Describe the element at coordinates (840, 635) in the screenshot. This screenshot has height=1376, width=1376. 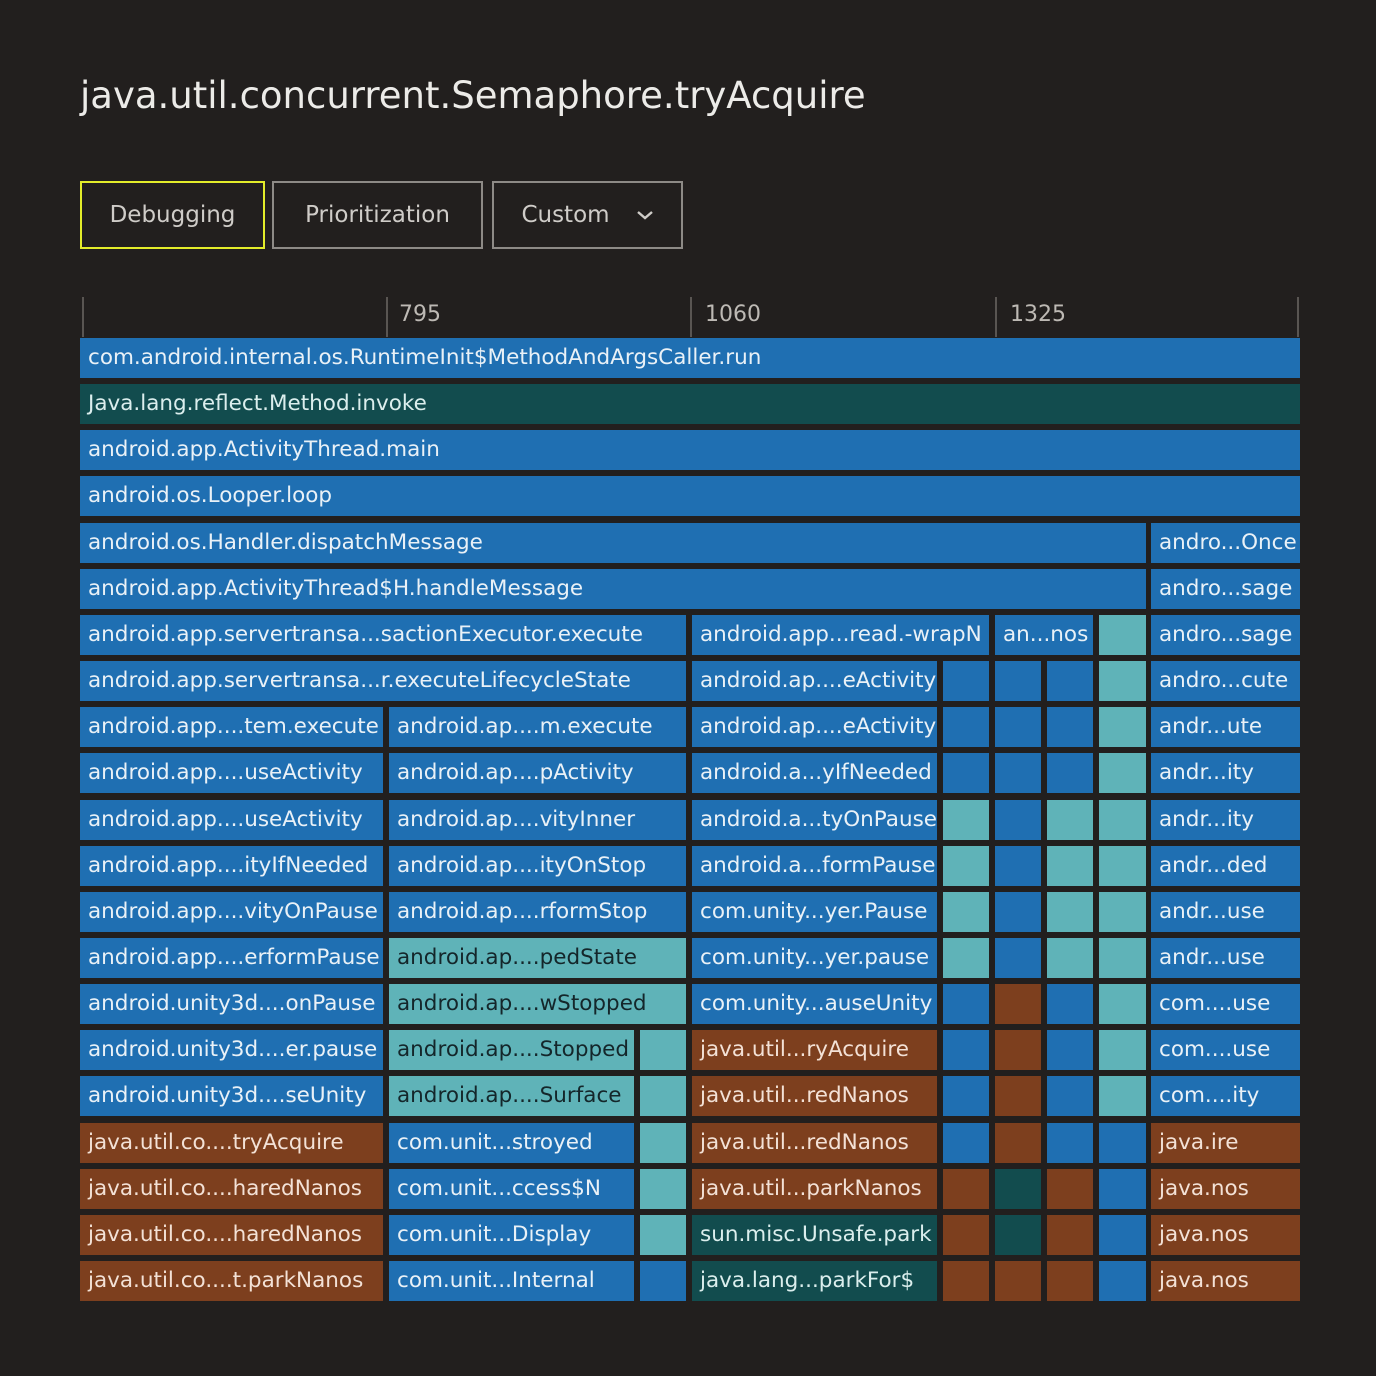
I see `flame-frame: android.app...read.-wrapN` at that location.